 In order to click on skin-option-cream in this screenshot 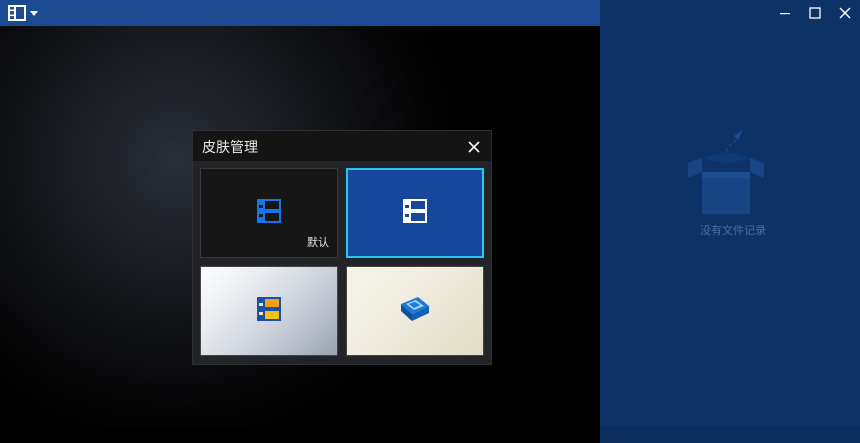, I will do `click(415, 311)`.